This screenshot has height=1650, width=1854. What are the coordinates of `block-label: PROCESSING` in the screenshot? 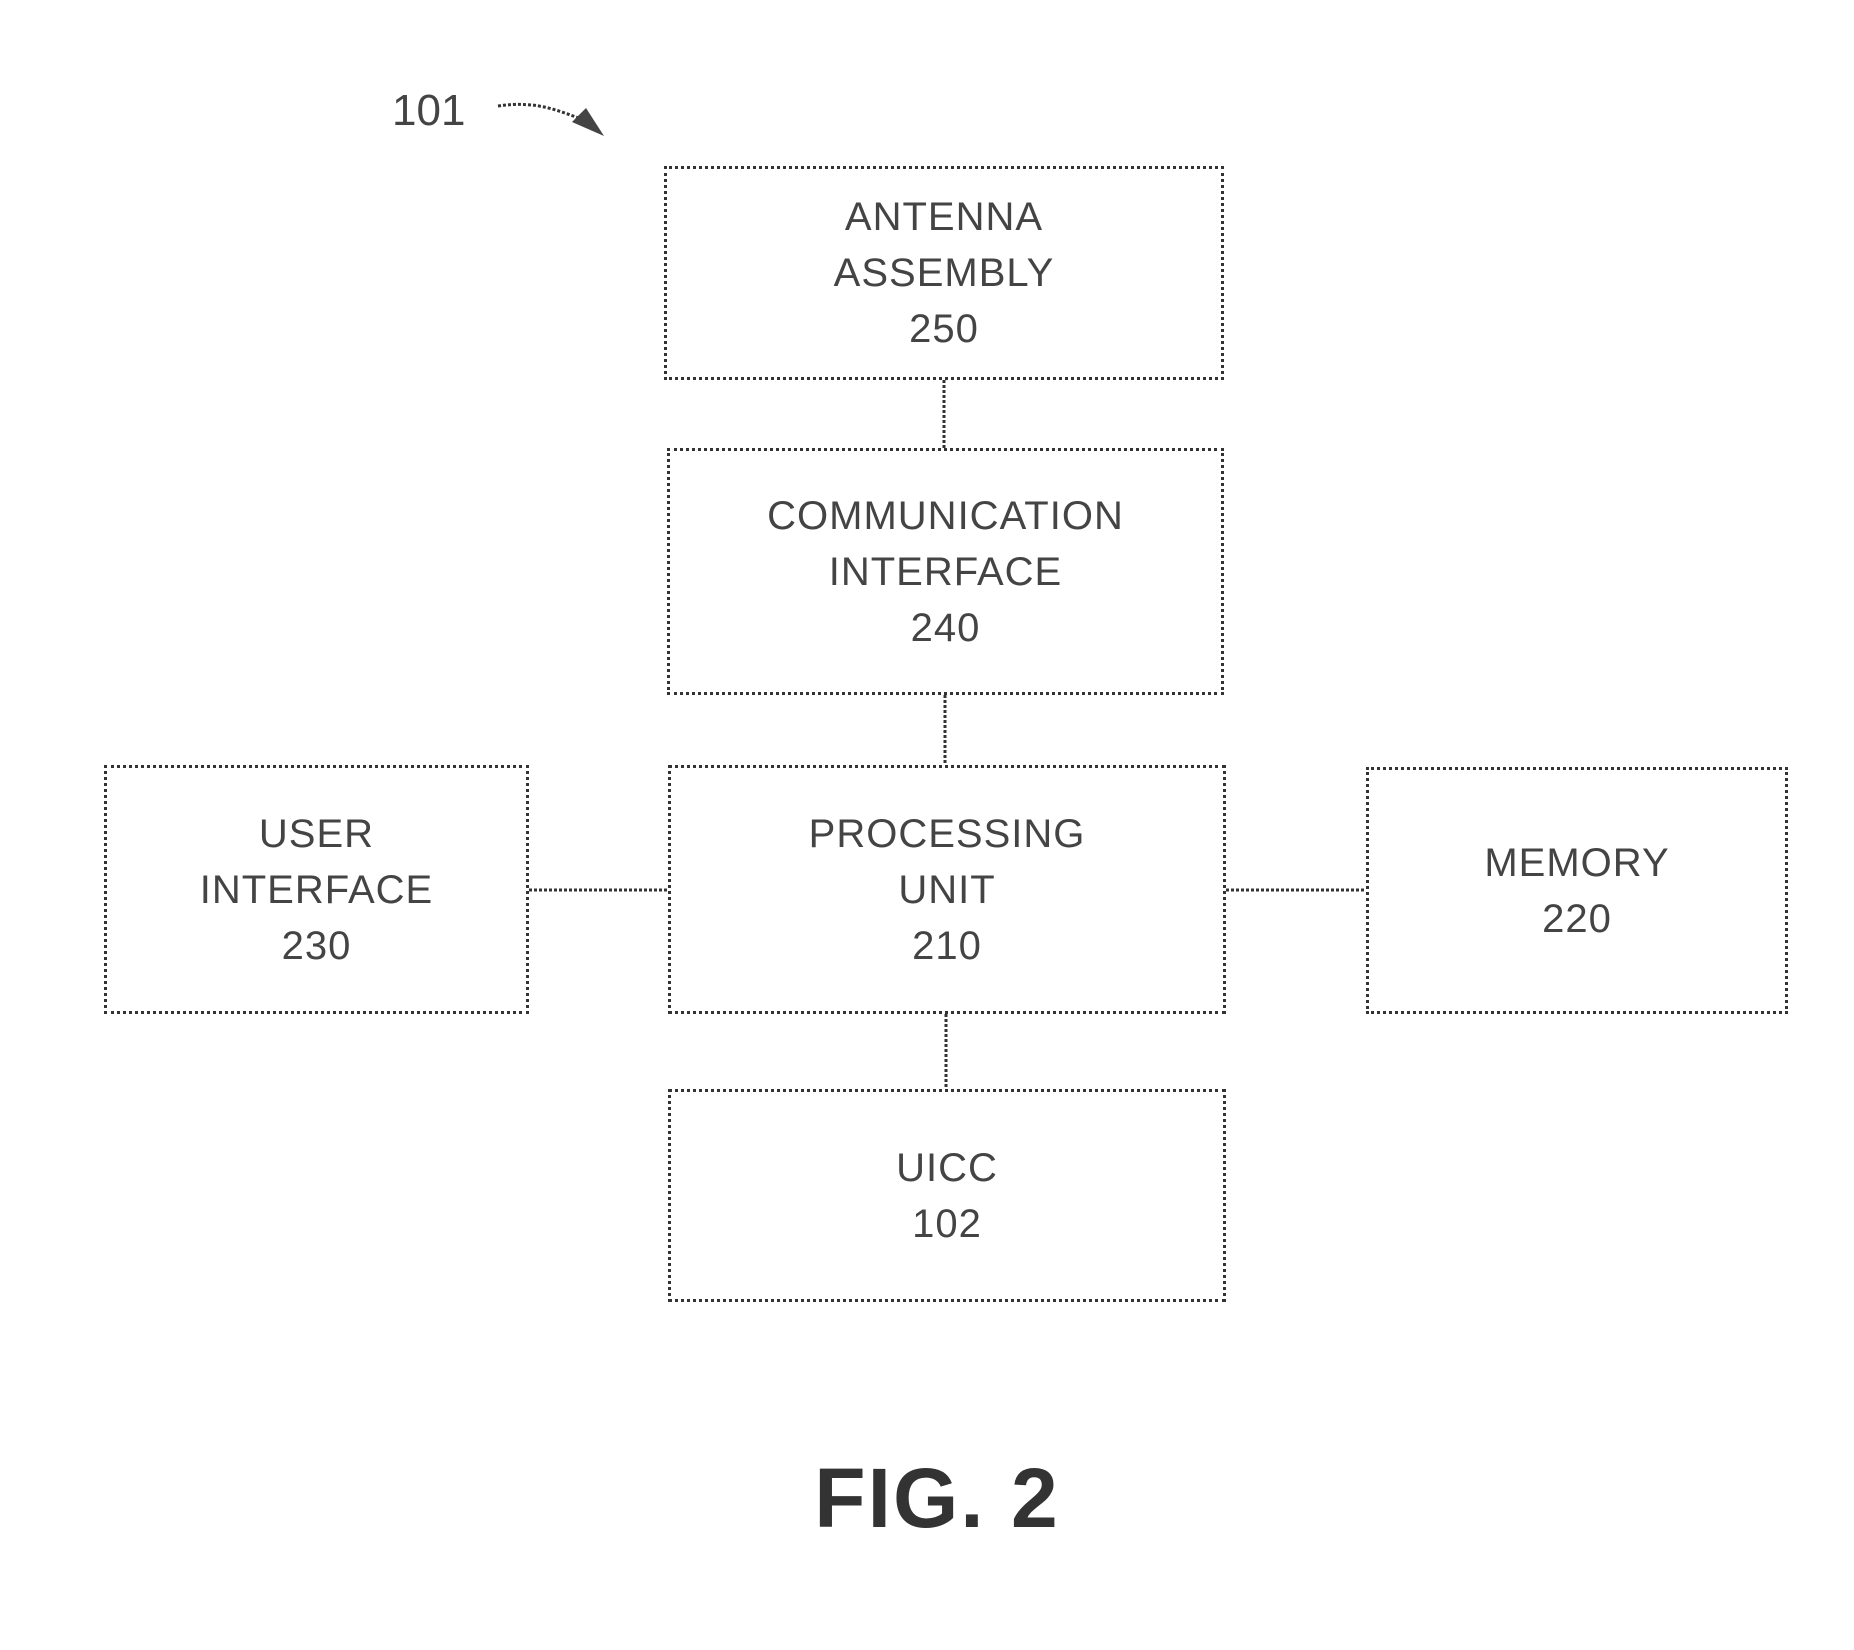 It's located at (947, 833).